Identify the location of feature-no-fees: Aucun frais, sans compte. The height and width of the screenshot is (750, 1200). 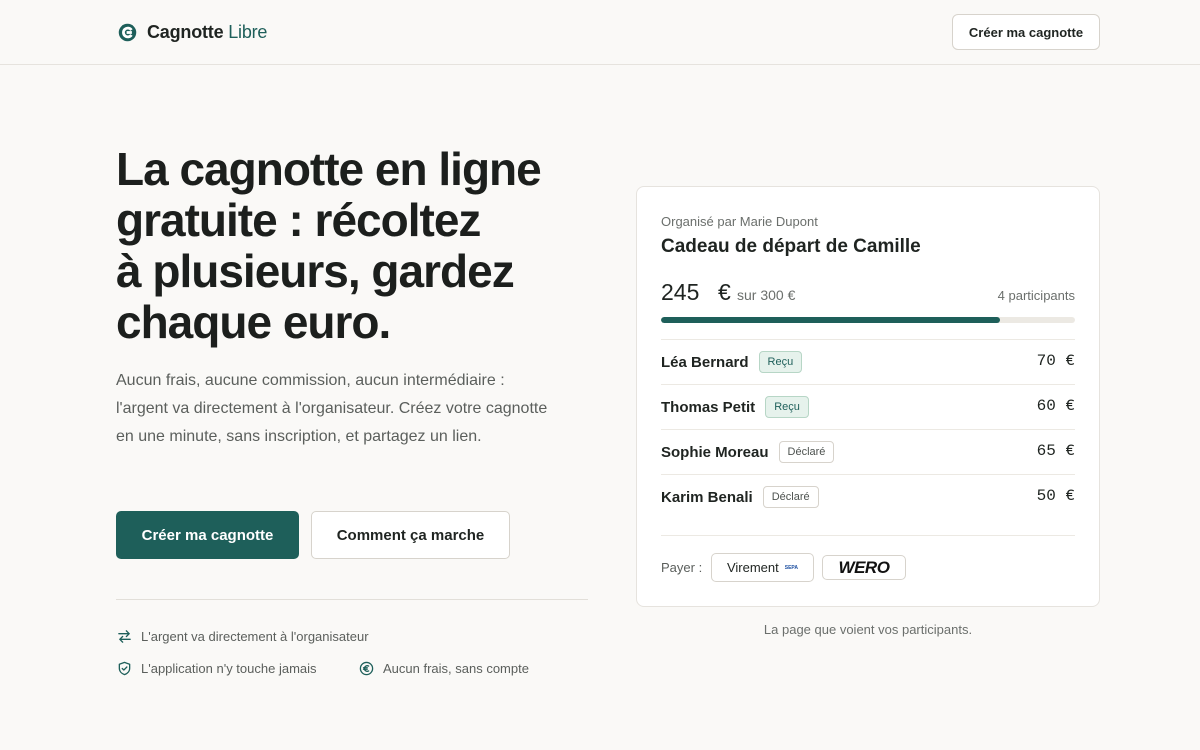
(444, 668).